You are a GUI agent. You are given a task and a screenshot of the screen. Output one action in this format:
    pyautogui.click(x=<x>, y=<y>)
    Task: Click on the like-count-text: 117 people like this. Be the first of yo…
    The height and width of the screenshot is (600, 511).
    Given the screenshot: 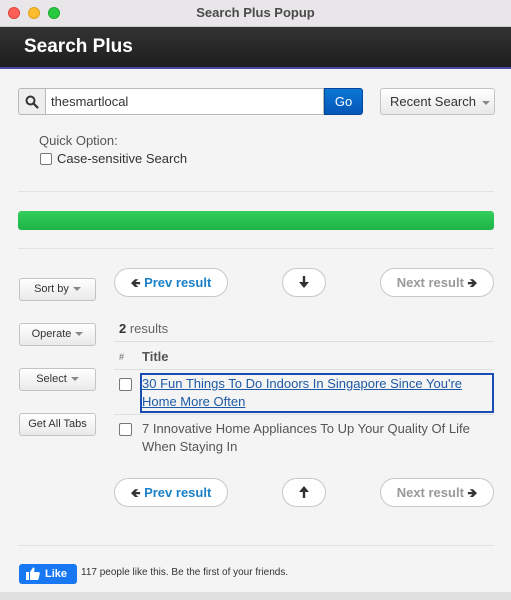 What is the action you would take?
    pyautogui.click(x=185, y=572)
    